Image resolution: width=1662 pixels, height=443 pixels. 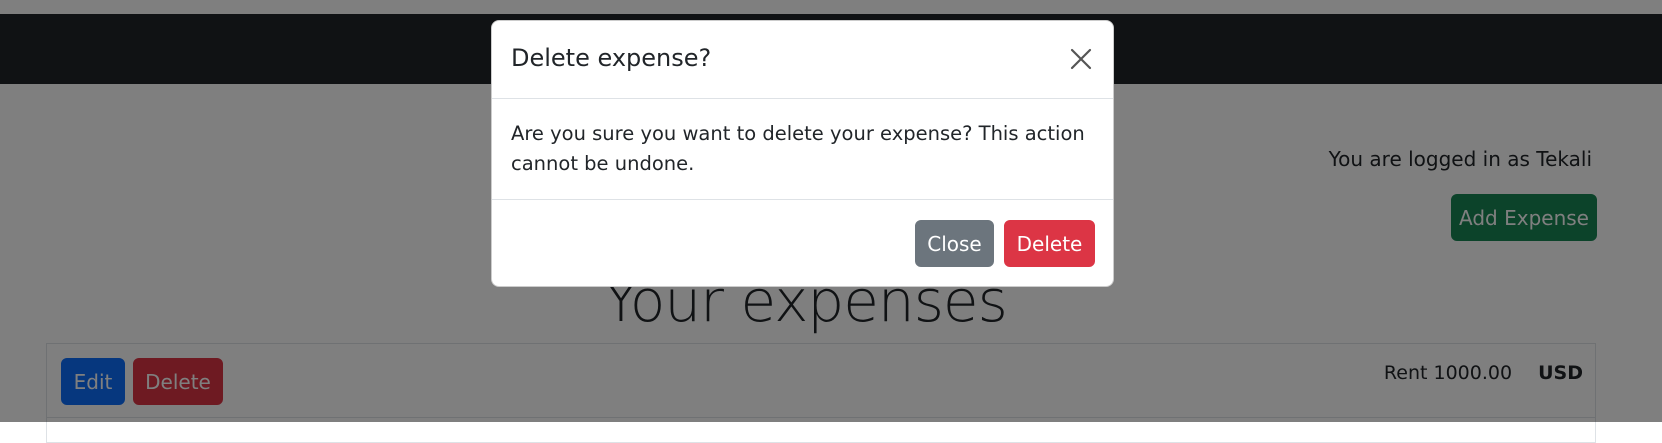 I want to click on close-button: Close, so click(x=954, y=243).